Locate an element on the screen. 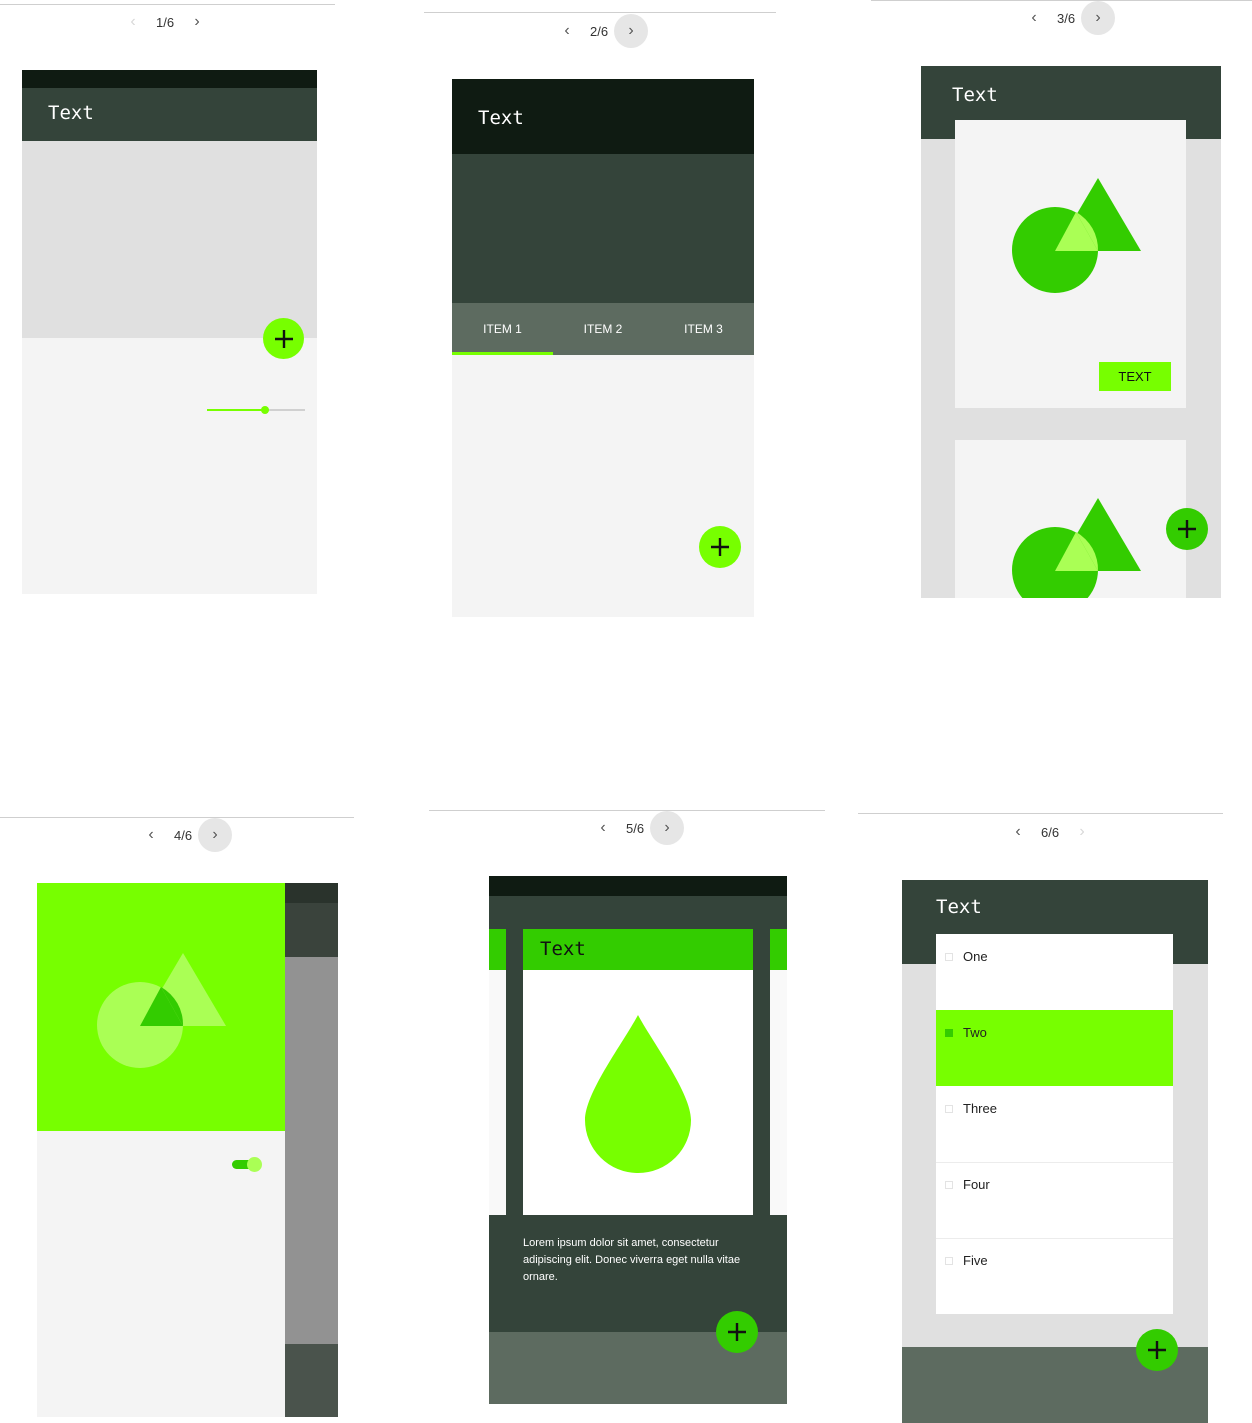 This screenshot has height=1423, width=1252. pager: ‹ 1/6 › is located at coordinates (165, 22).